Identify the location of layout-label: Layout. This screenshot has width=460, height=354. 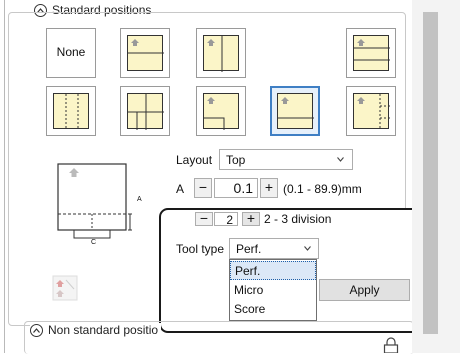
(194, 160).